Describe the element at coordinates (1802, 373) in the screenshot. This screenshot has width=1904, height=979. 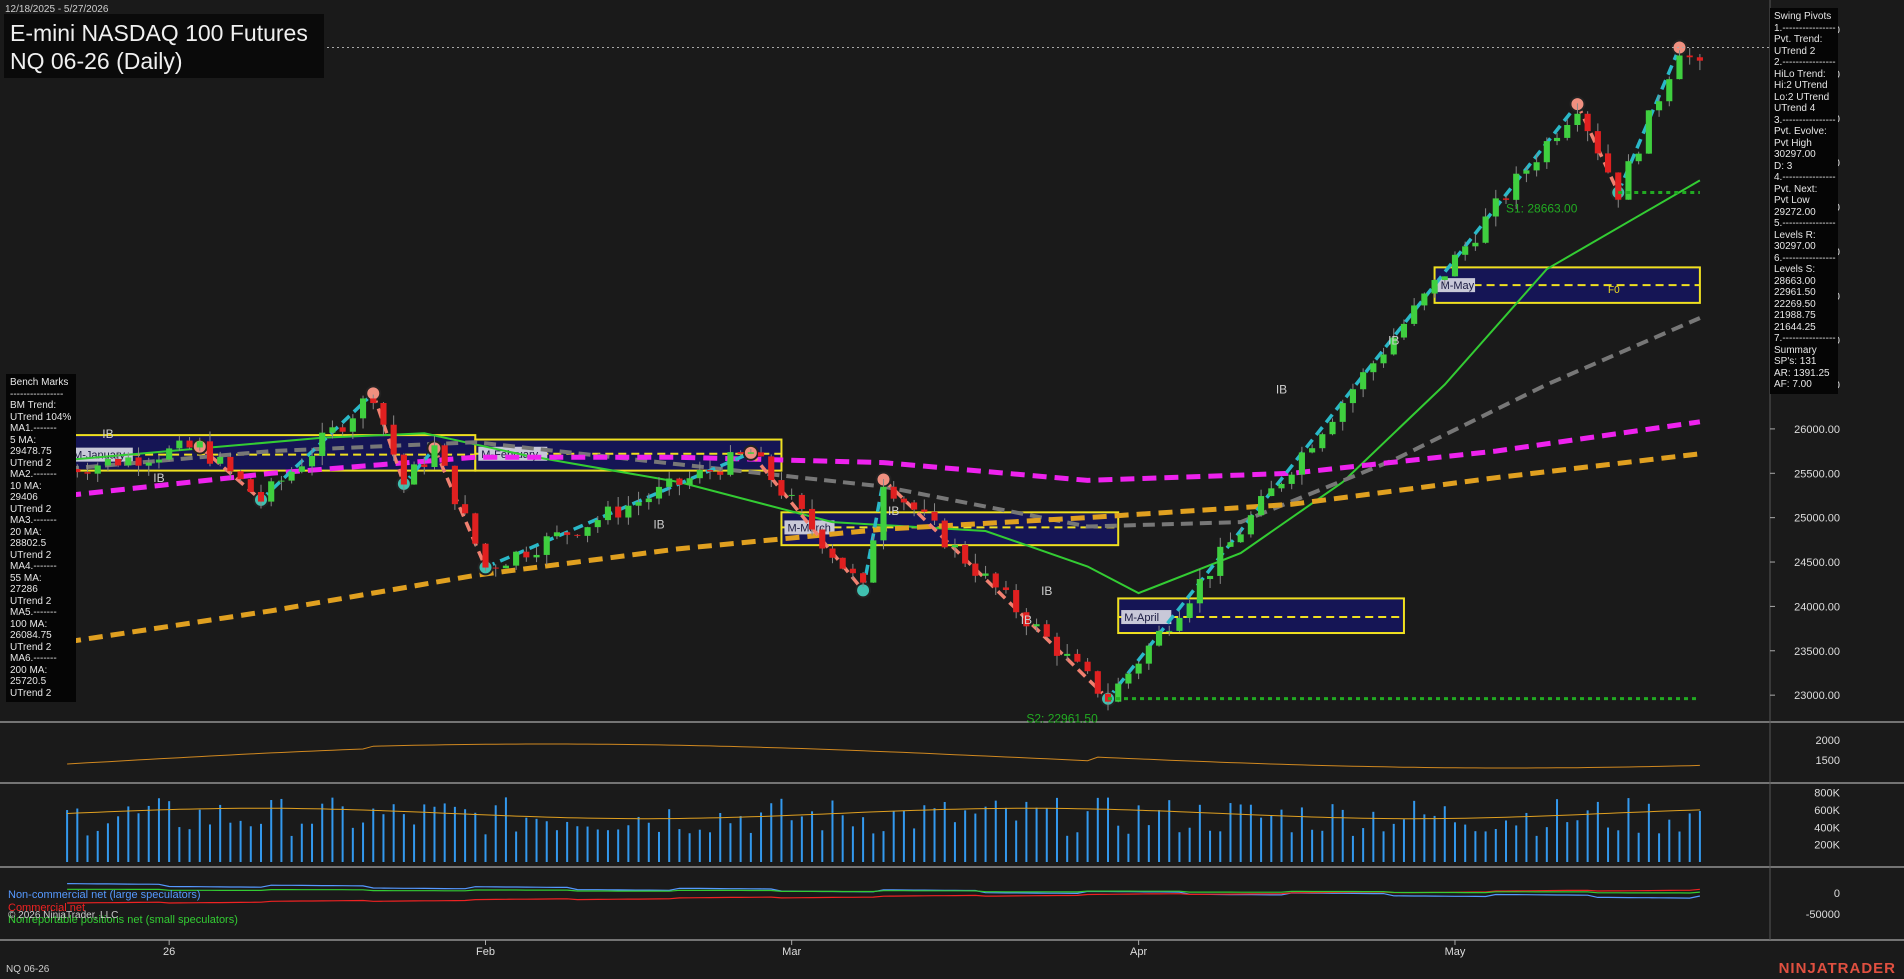
I see `swing_panel-line: AR: 1391.25` at that location.